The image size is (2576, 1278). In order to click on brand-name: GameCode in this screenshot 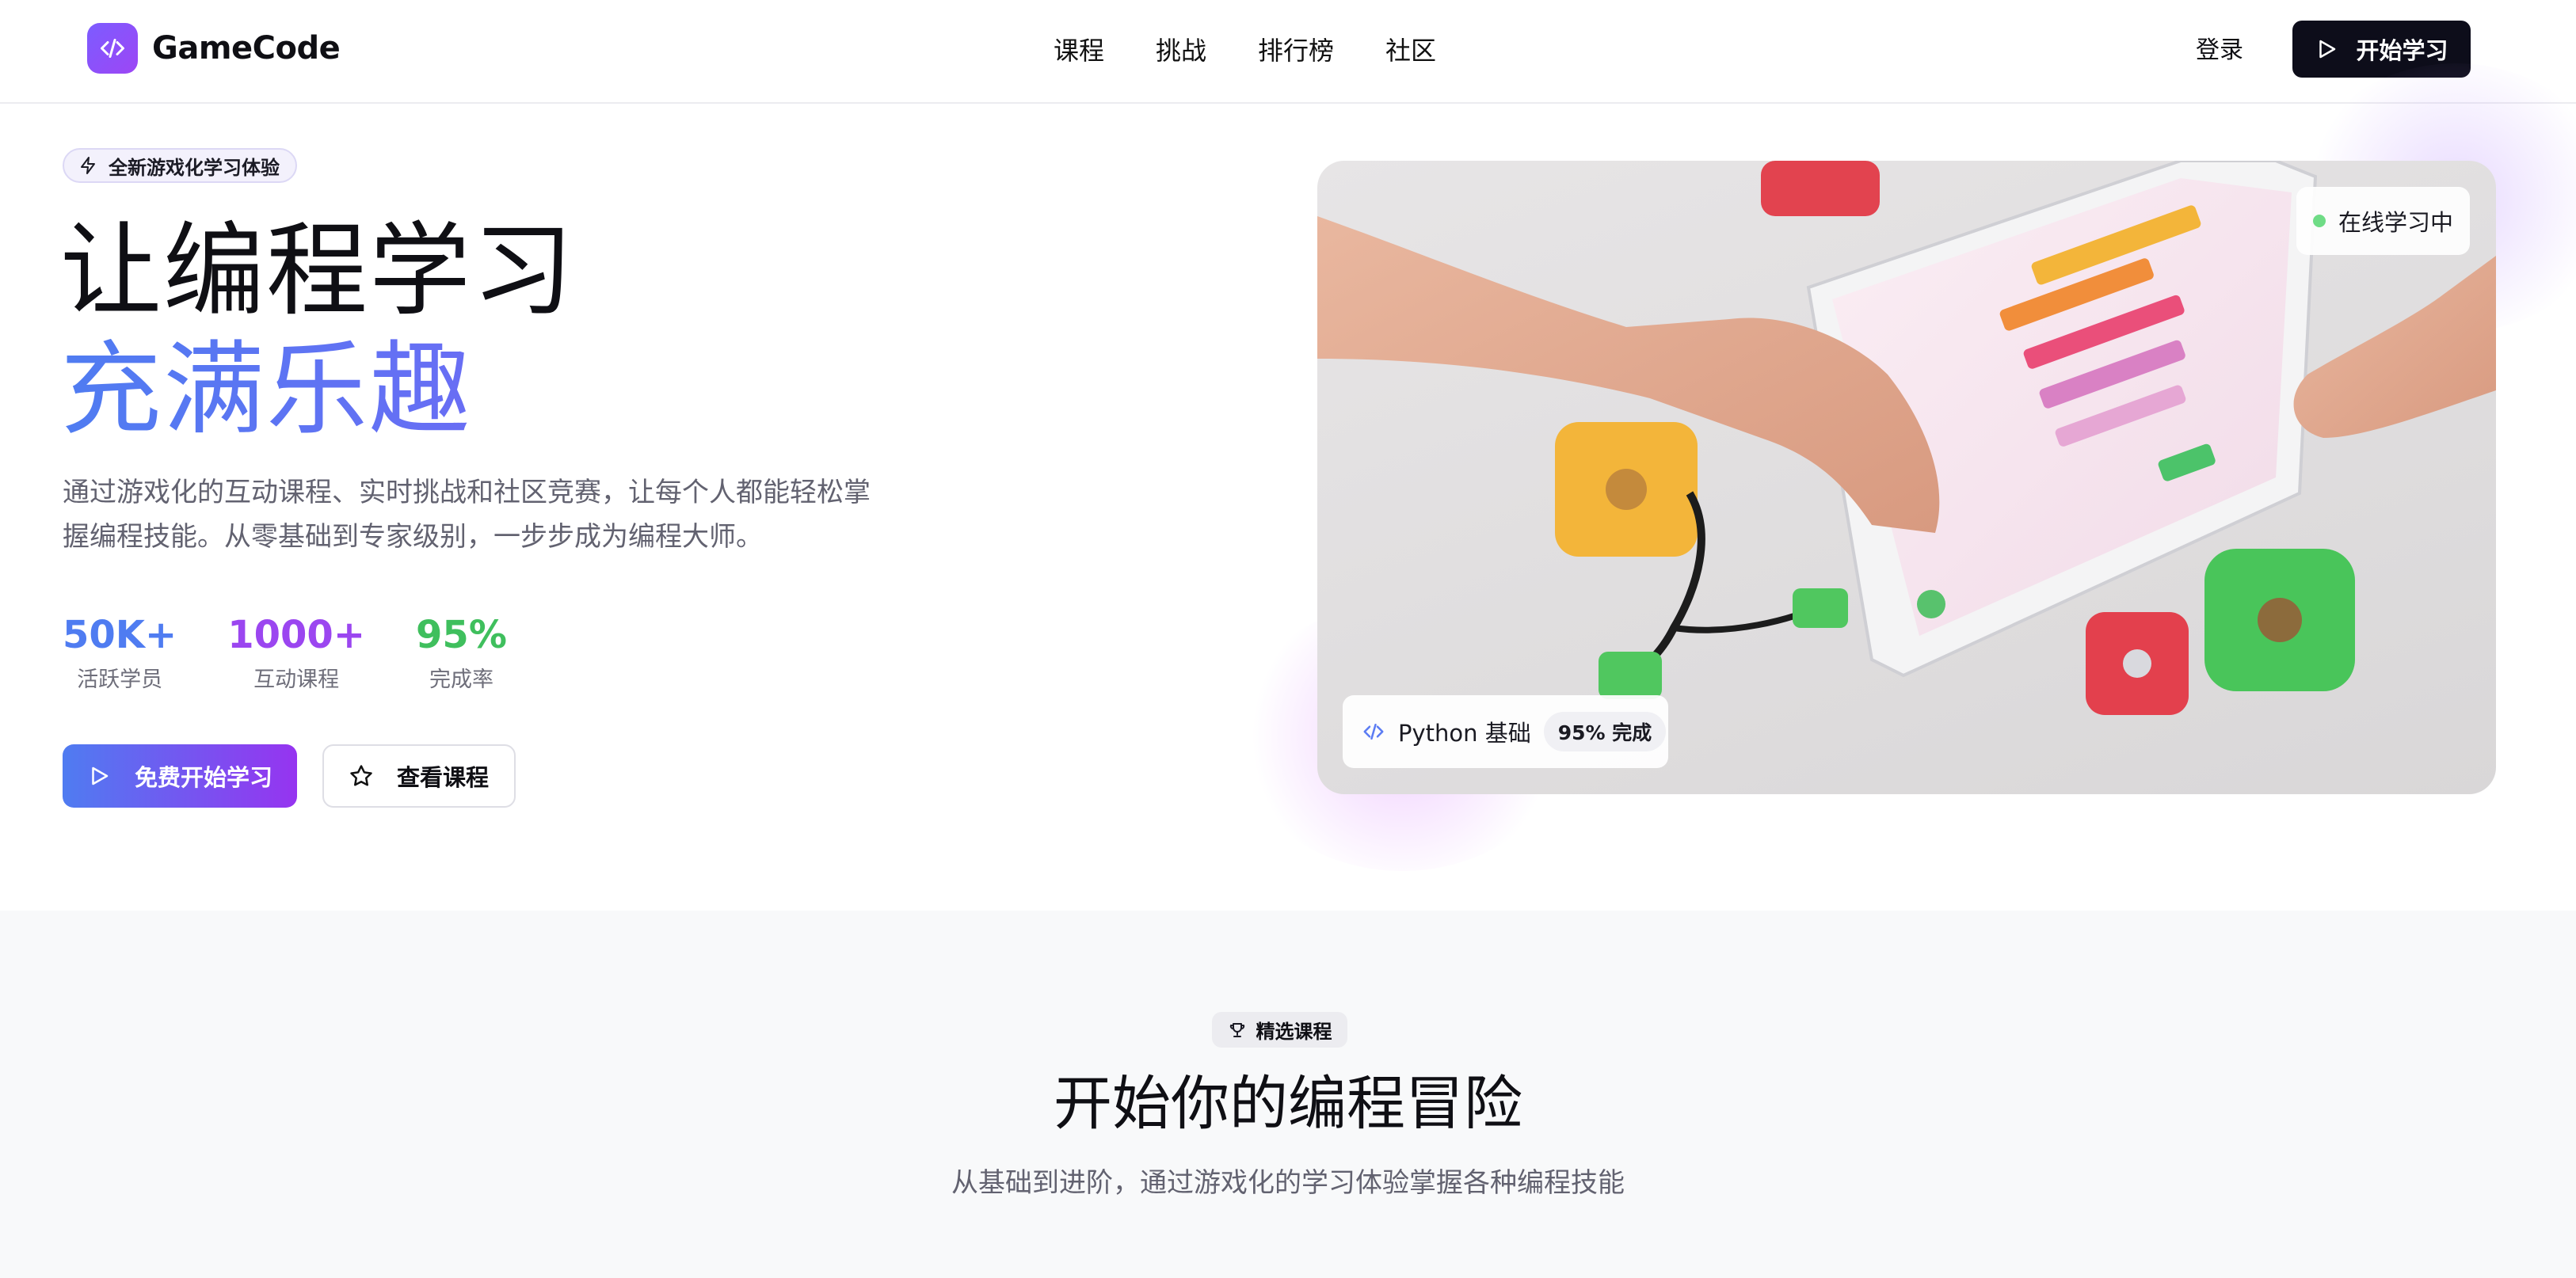, I will do `click(246, 48)`.